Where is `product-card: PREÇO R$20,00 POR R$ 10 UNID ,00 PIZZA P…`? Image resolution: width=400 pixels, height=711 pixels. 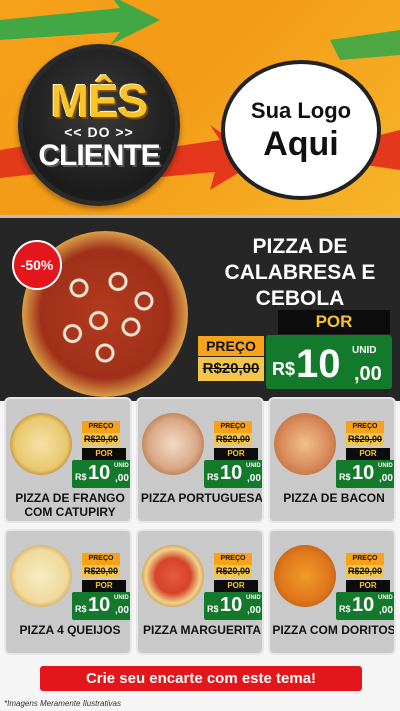
product-card: PREÇO R$20,00 POR R$ 10 UNID ,00 PIZZA P… is located at coordinates (200, 460).